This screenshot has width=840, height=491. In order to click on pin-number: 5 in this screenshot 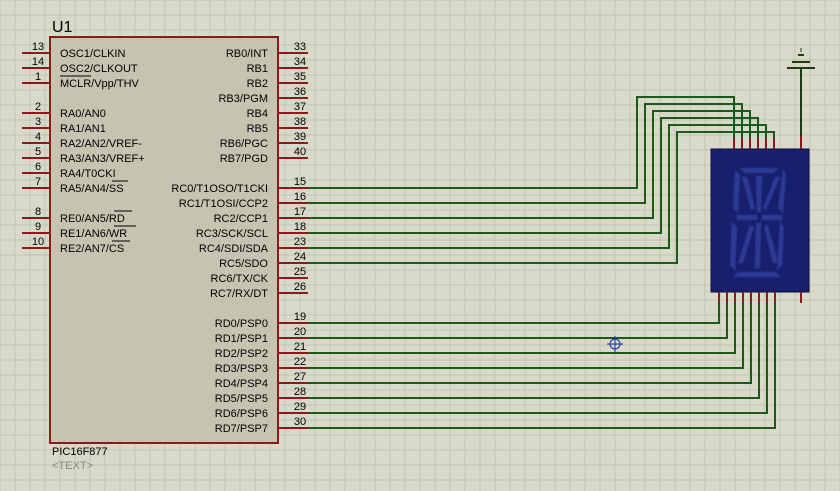, I will do `click(38, 152)`.